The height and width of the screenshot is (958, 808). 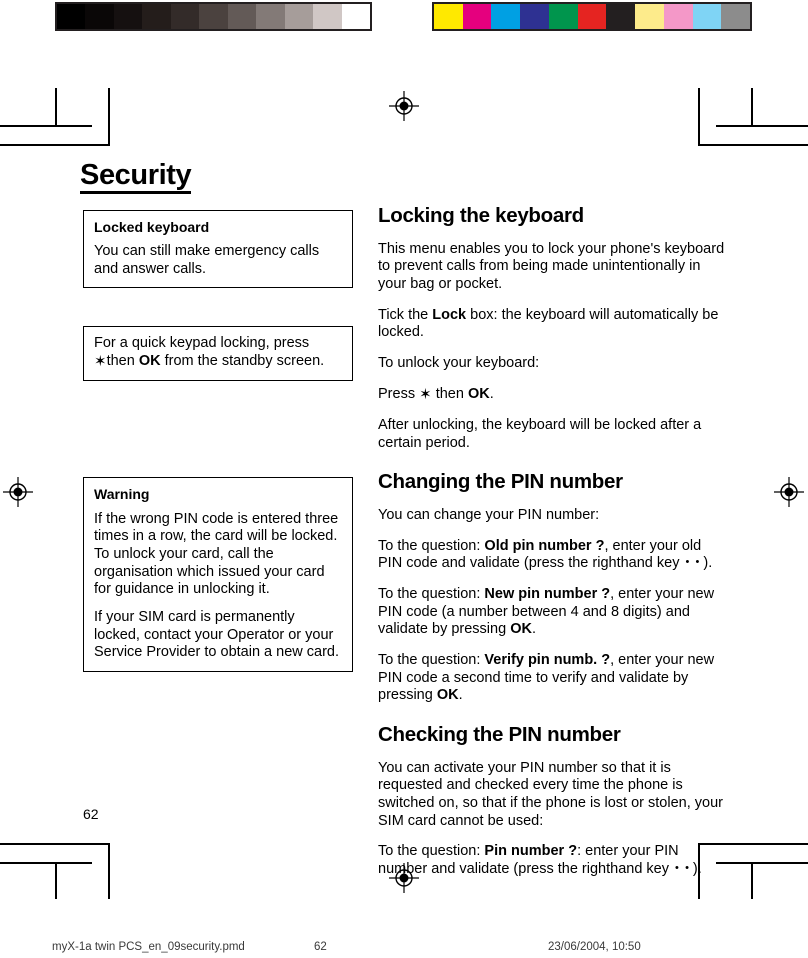 I want to click on old-pin-number-prompt-label: Old pin number ?, so click(x=544, y=545).